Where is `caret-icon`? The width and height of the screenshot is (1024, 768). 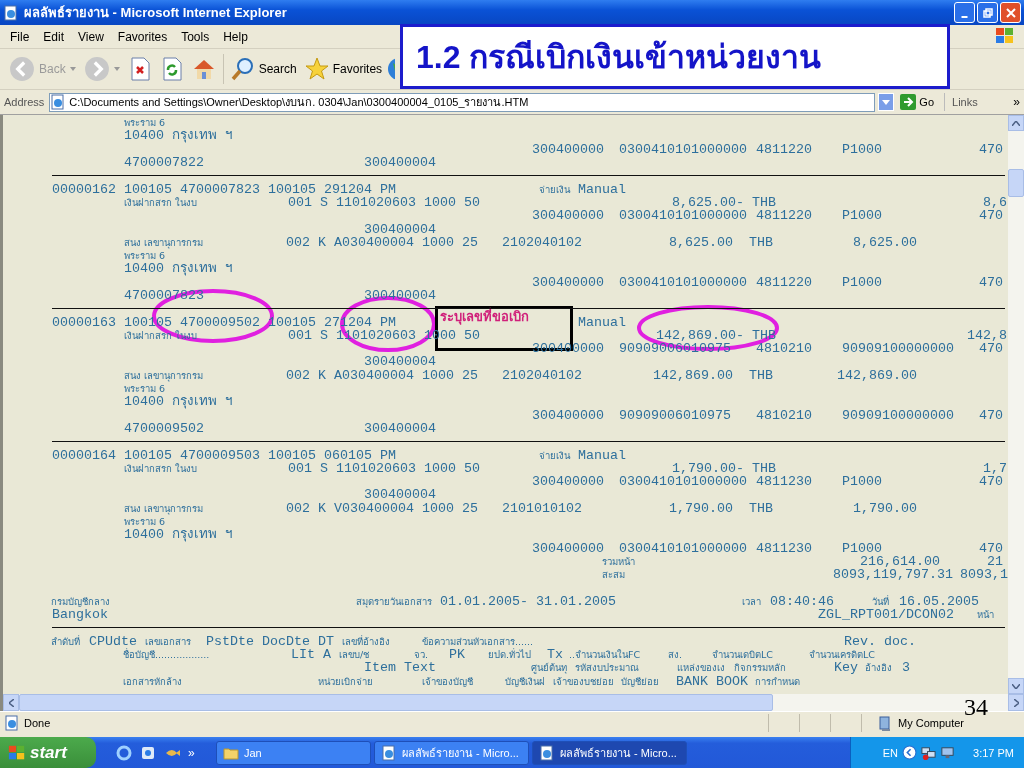 caret-icon is located at coordinates (72, 69).